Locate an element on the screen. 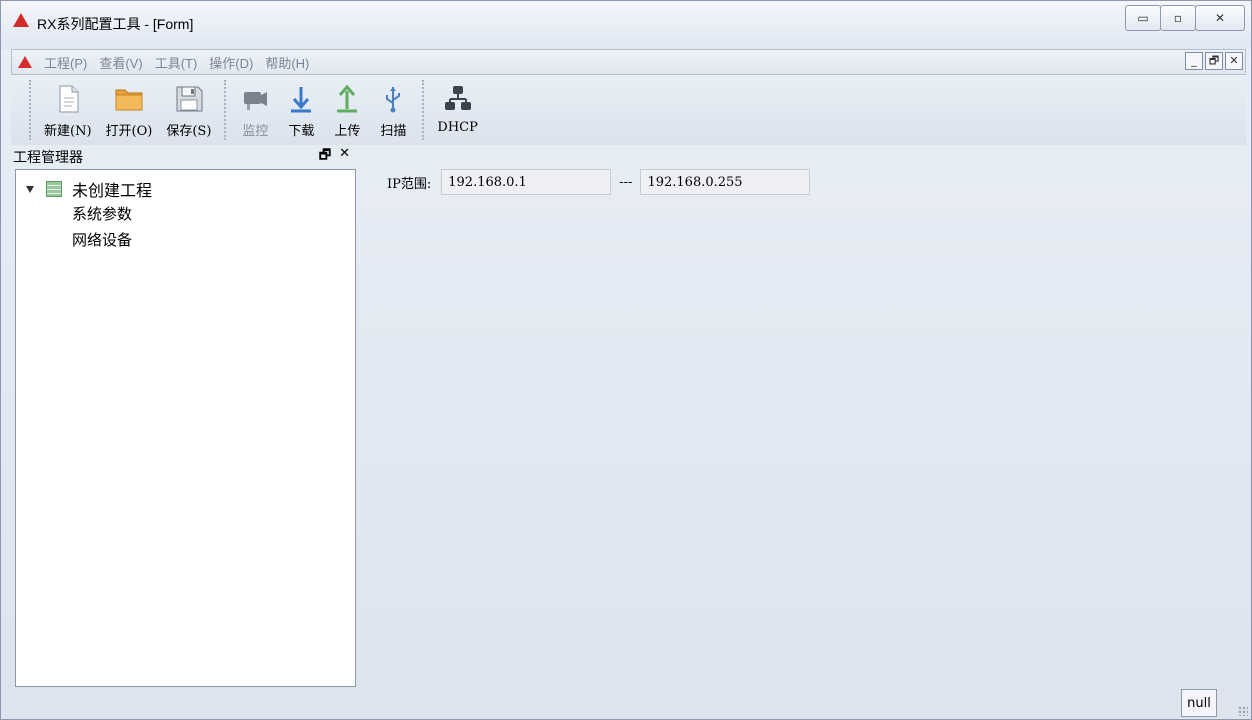  new-button: 新建(N) is located at coordinates (68, 107).